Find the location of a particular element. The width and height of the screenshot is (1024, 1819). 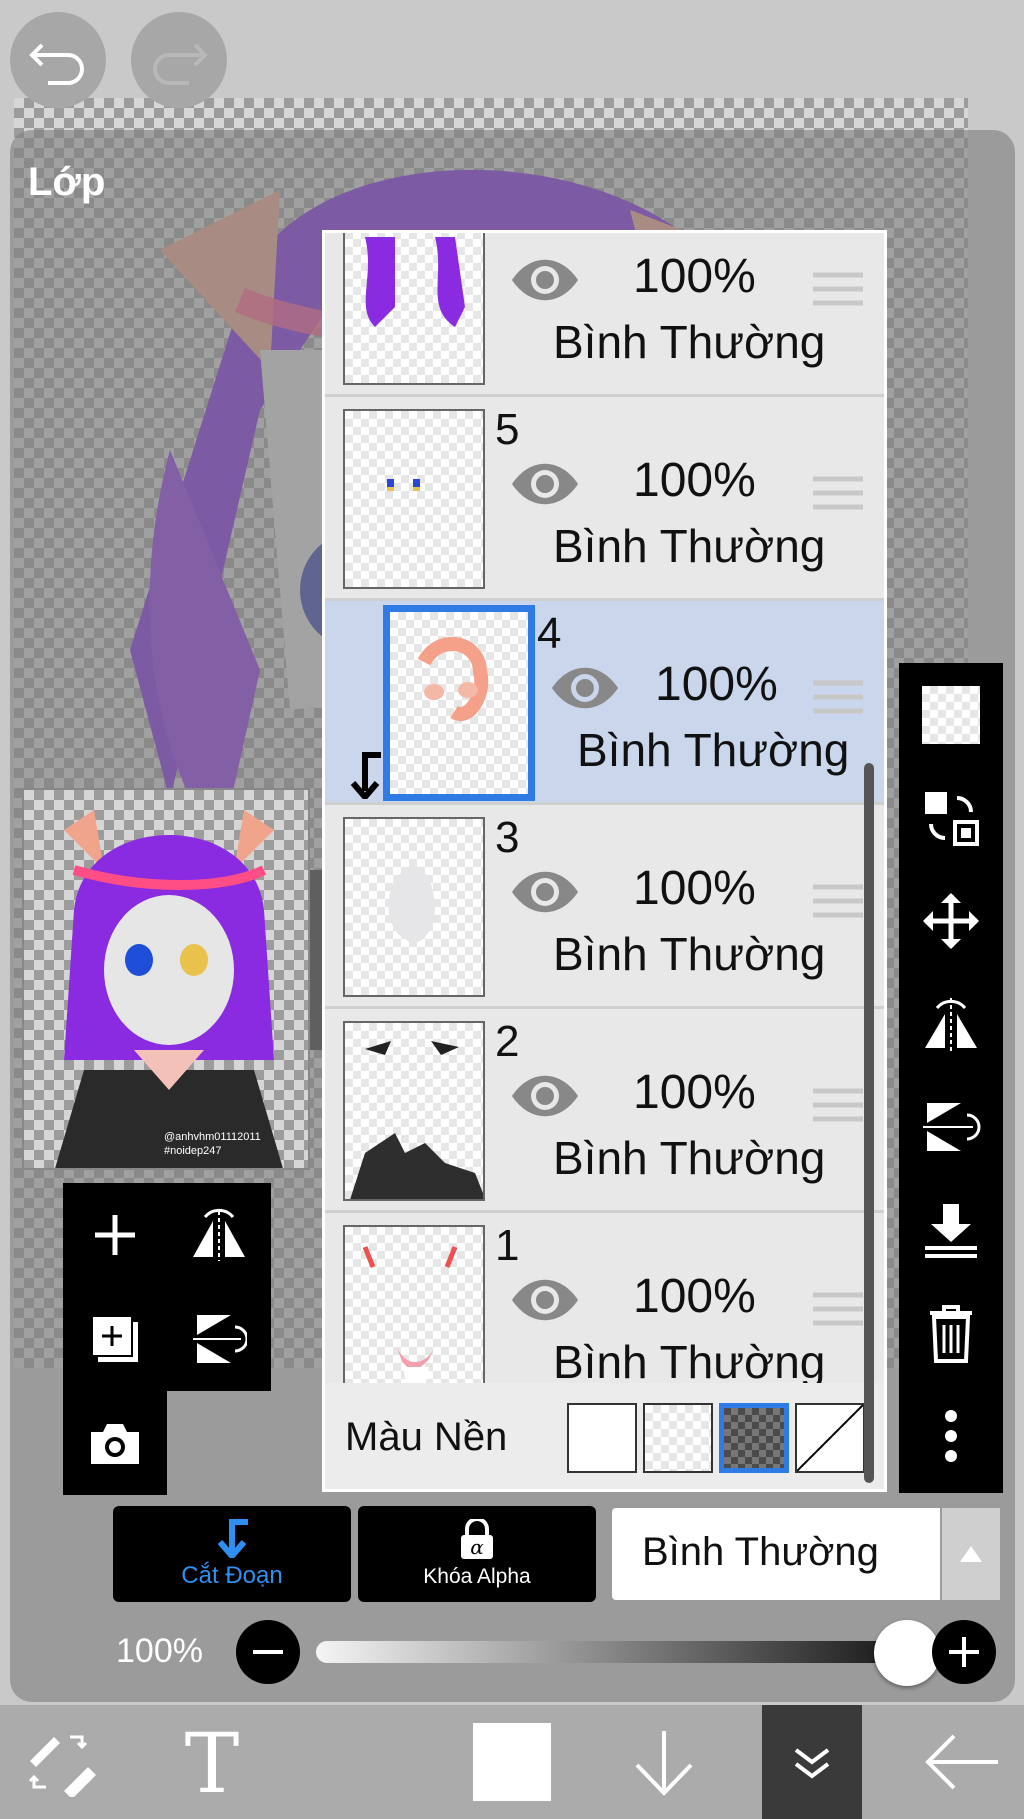

lock-alpha-icon: α is located at coordinates (477, 1539).